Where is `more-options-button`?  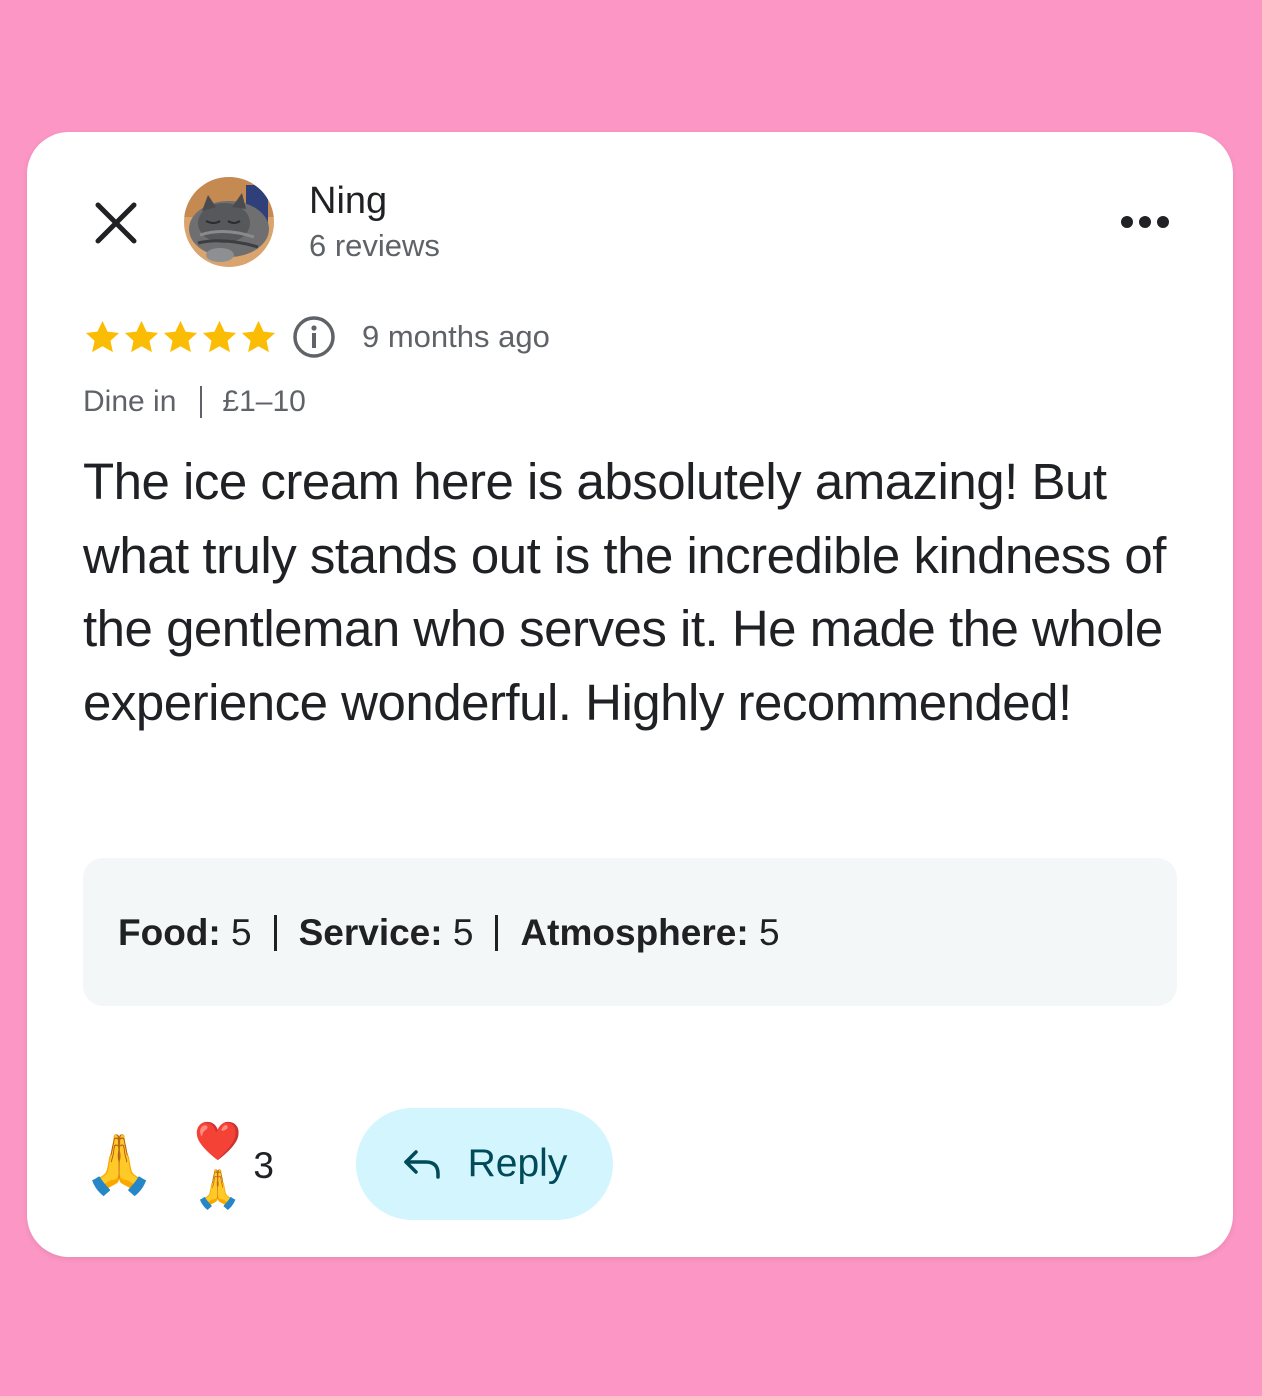 more-options-button is located at coordinates (1145, 222).